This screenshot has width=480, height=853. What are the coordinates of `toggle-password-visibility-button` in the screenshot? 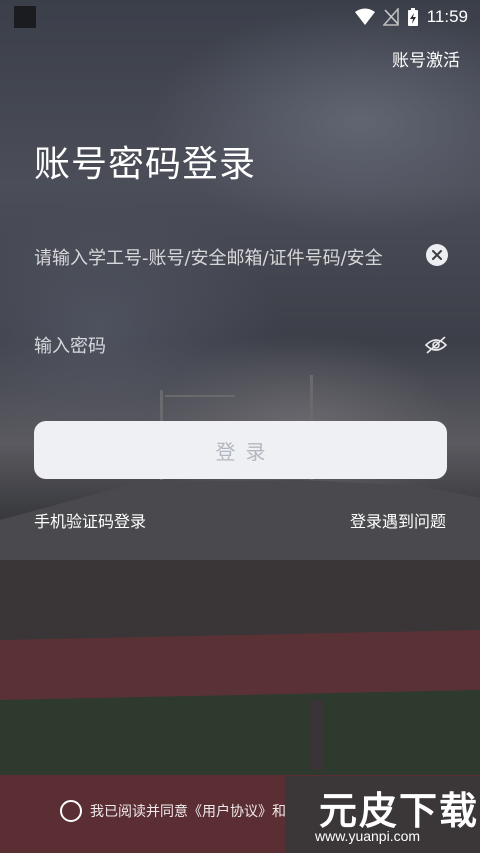 It's located at (436, 347).